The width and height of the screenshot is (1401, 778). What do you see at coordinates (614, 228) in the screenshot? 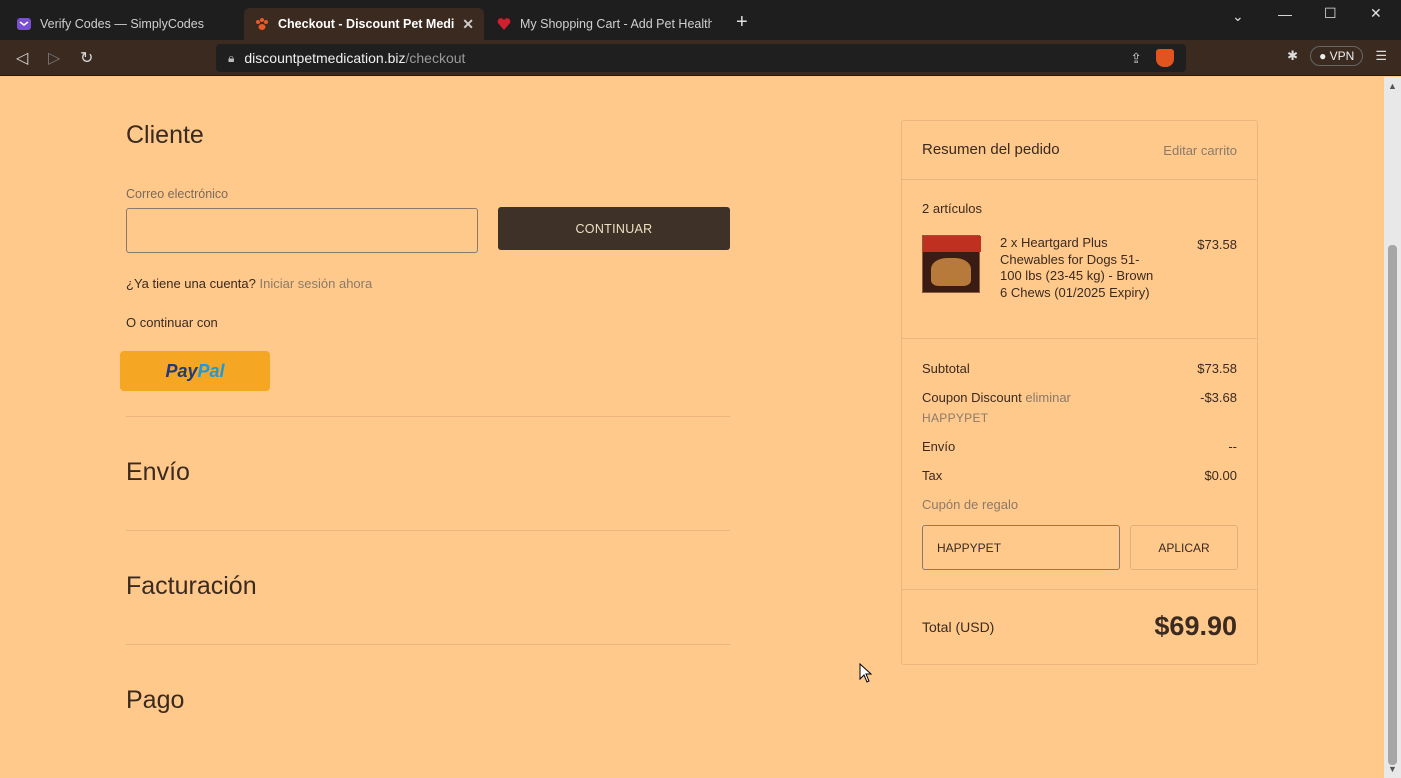
I see `continue-button: CONTINUAR` at bounding box center [614, 228].